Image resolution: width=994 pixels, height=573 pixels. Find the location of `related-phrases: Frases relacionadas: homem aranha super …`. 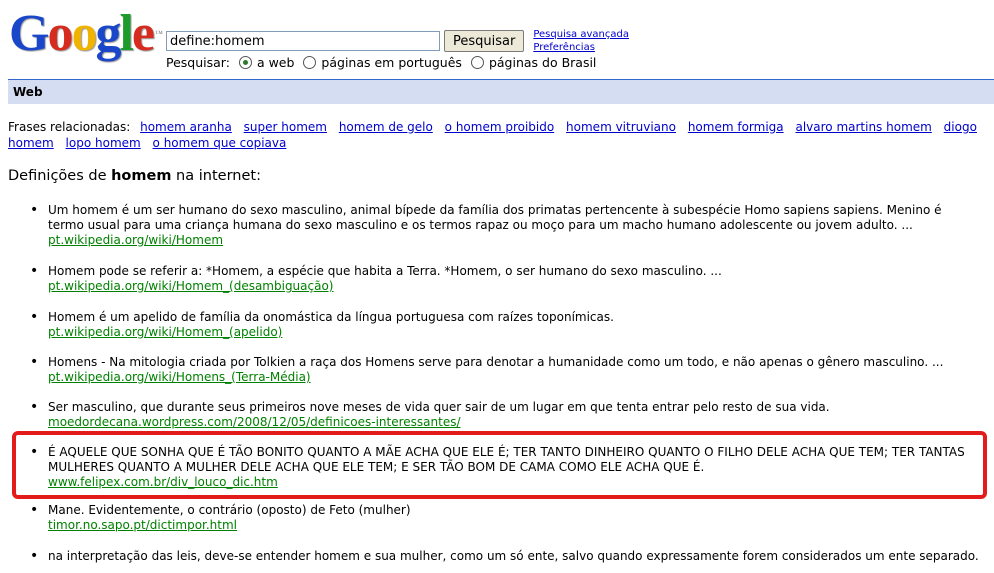

related-phrases: Frases relacionadas: homem aranha super … is located at coordinates (498, 135).